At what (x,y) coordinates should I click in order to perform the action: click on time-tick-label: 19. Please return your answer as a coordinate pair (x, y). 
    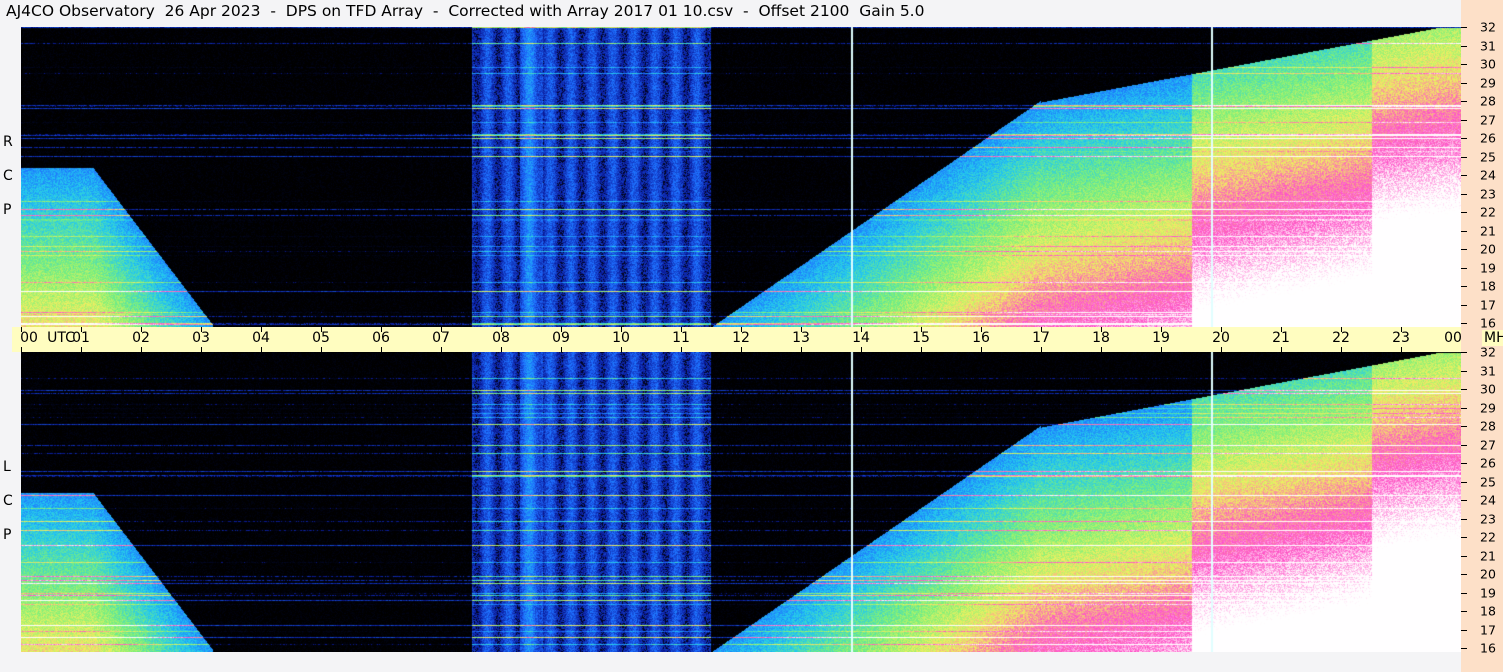
    Looking at the image, I should click on (1161, 338).